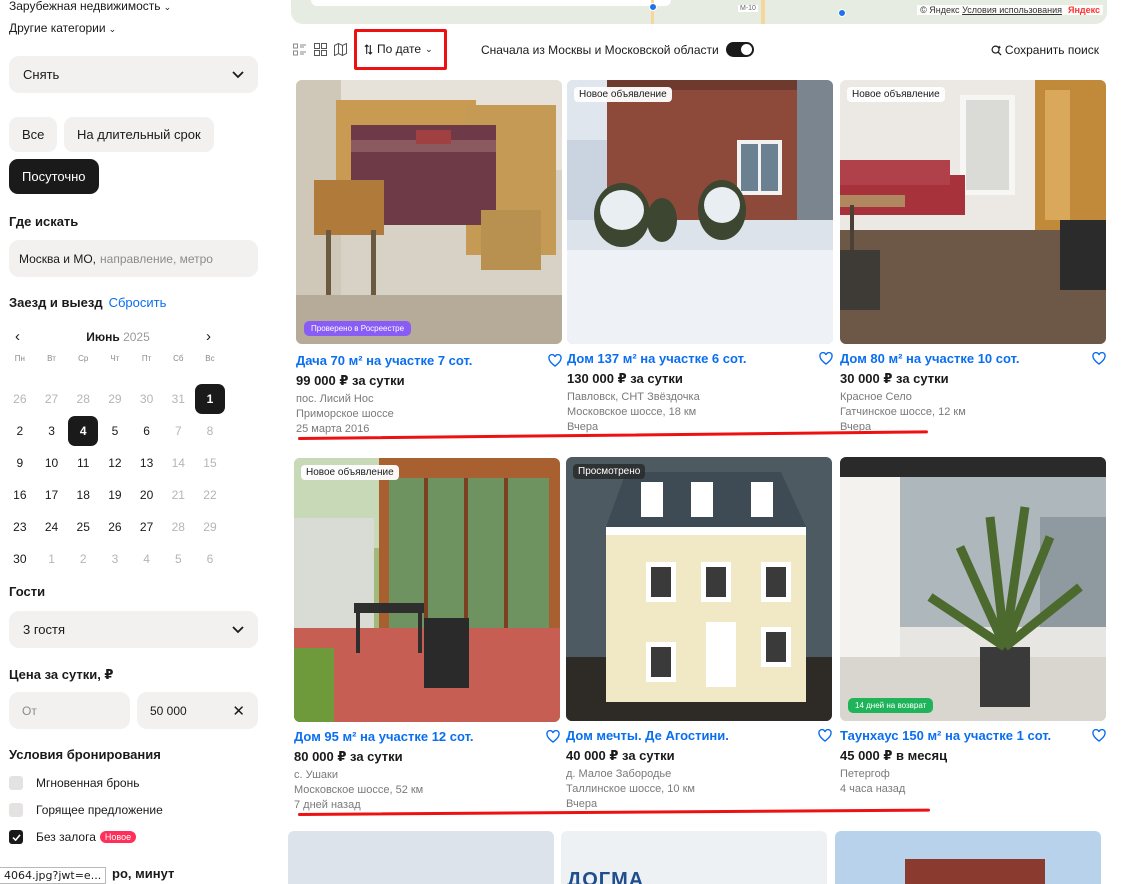 The width and height of the screenshot is (1124, 884). What do you see at coordinates (86, 810) in the screenshot?
I see `condition-hot: Горящее предложение` at bounding box center [86, 810].